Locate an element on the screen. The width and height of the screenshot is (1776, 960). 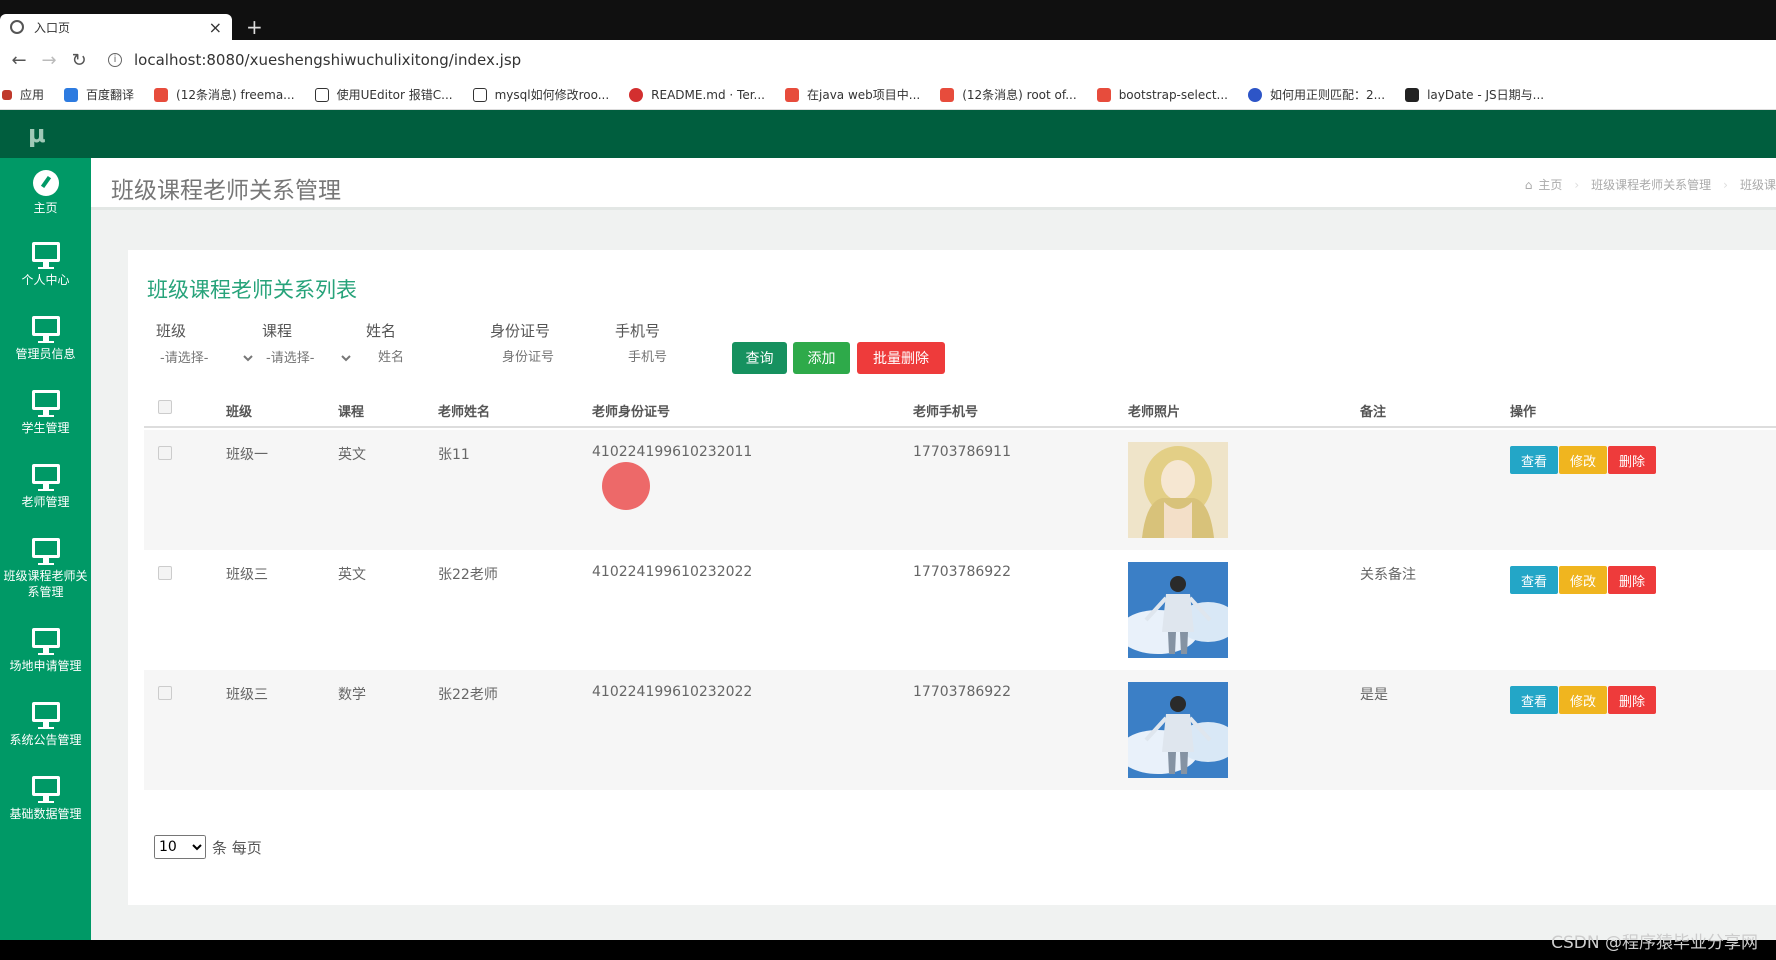
filter-id-label: 身份证号 is located at coordinates (520, 331).